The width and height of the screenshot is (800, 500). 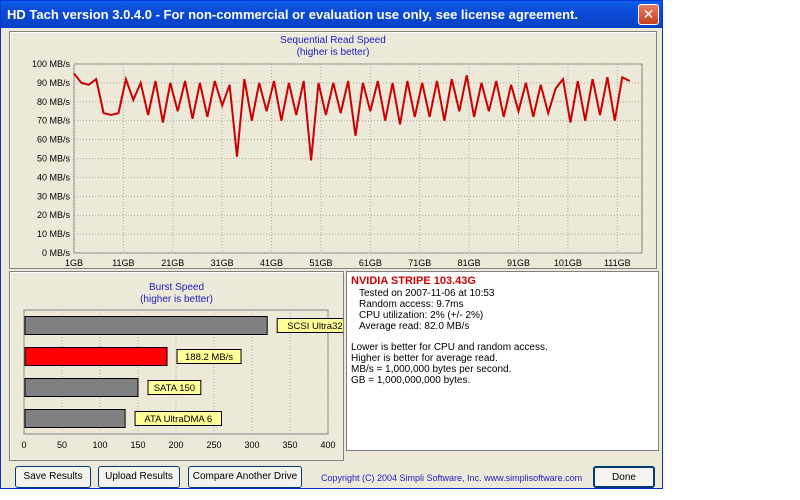 What do you see at coordinates (327, 445) in the screenshot?
I see `burst-x-tick-label: 400` at bounding box center [327, 445].